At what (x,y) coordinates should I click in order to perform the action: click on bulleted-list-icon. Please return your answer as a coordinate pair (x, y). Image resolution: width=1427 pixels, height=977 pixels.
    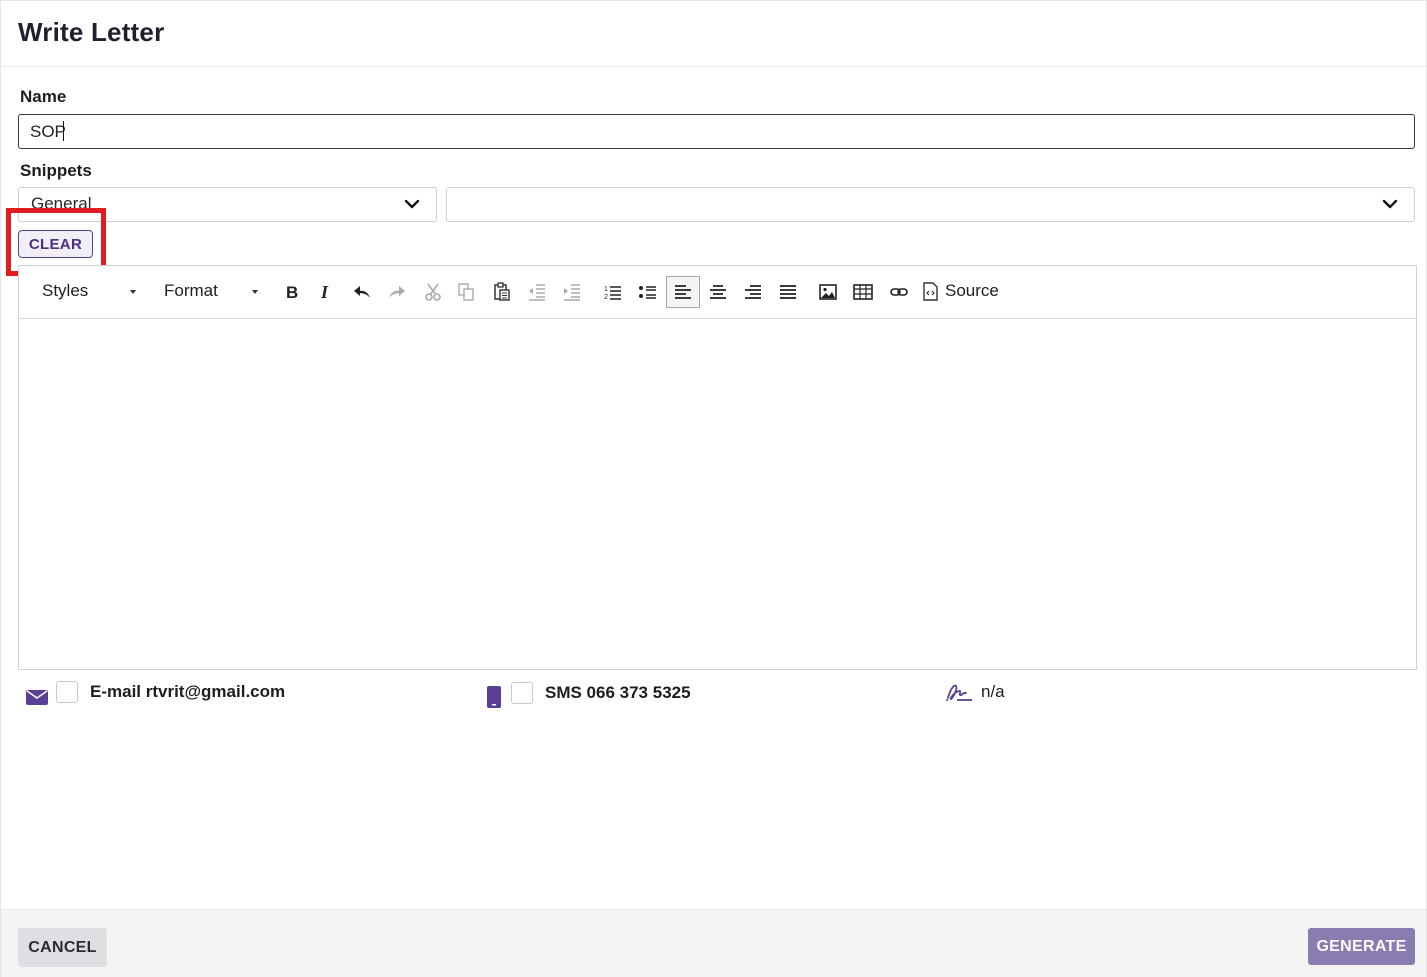
    Looking at the image, I should click on (648, 292).